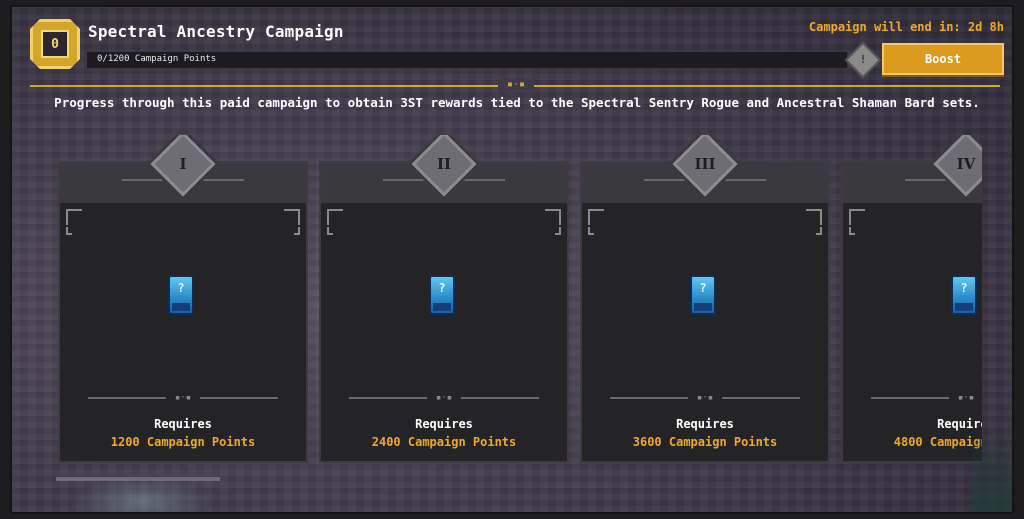  I want to click on reward-tier-card: IV ? ▪·▪ Requires 4800 Campaign Points, so click(911, 299).